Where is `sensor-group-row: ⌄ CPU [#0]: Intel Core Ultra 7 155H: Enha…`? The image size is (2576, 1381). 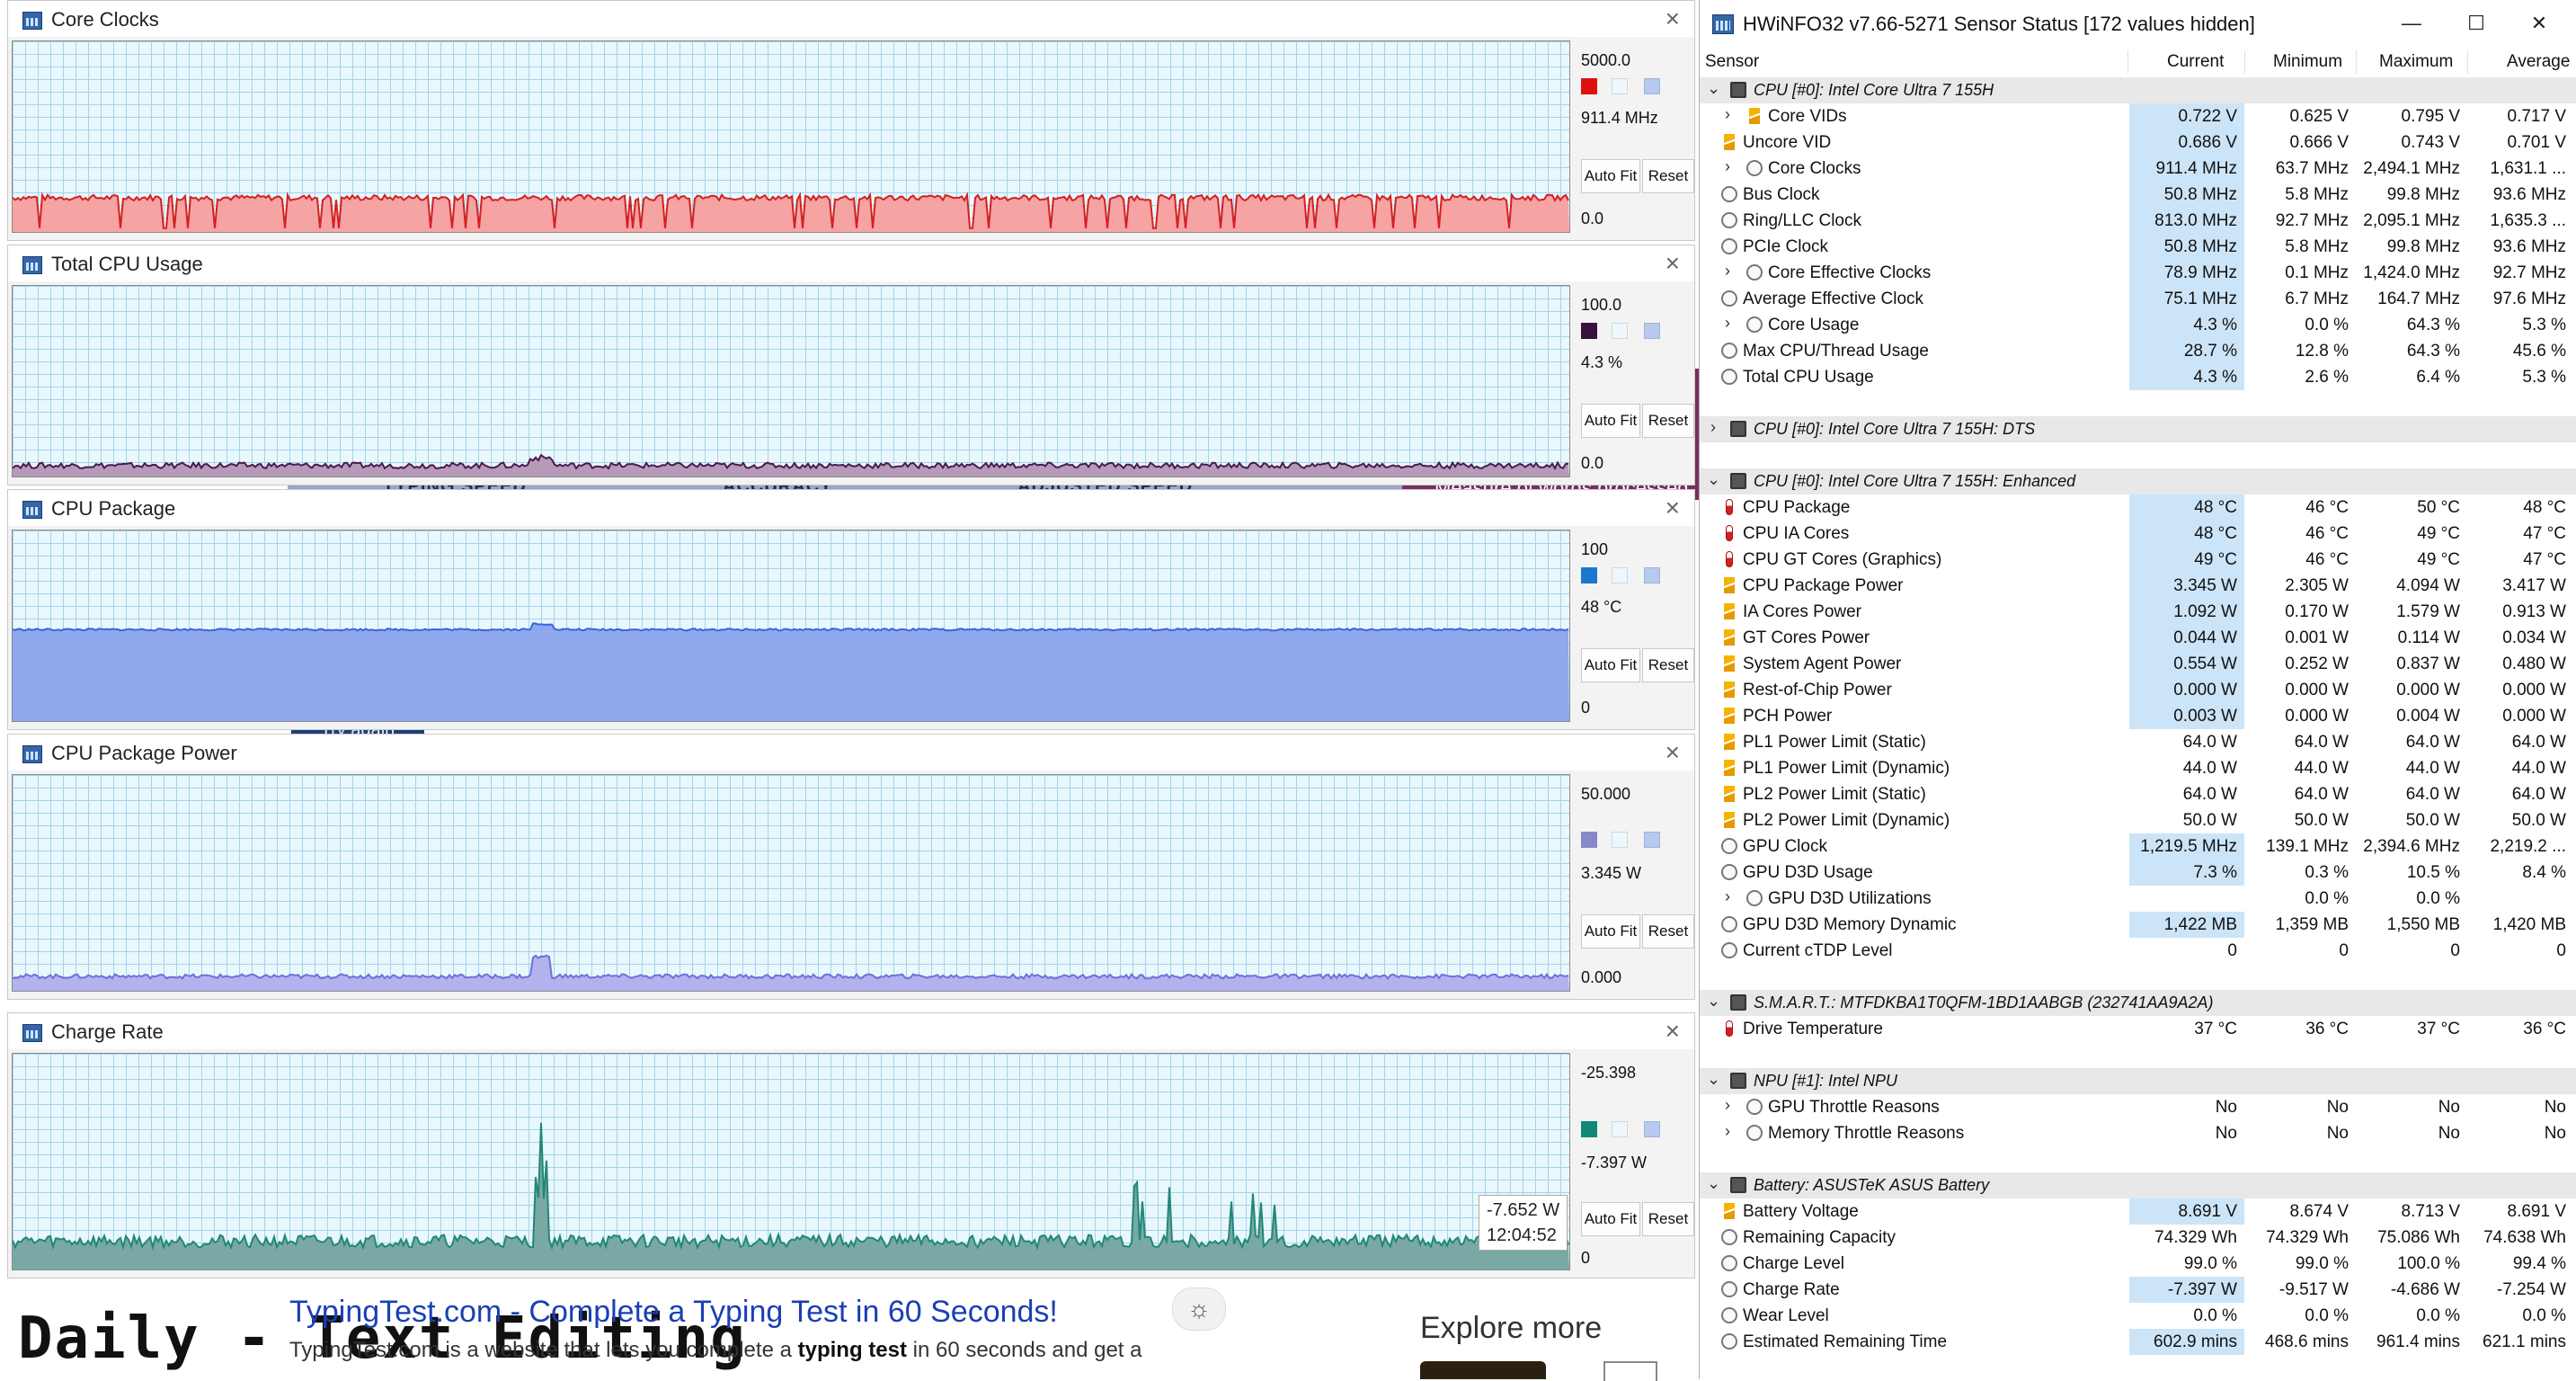
sensor-group-row: ⌄ CPU [#0]: Intel Core Ultra 7 155H: Enha… is located at coordinates (2138, 481).